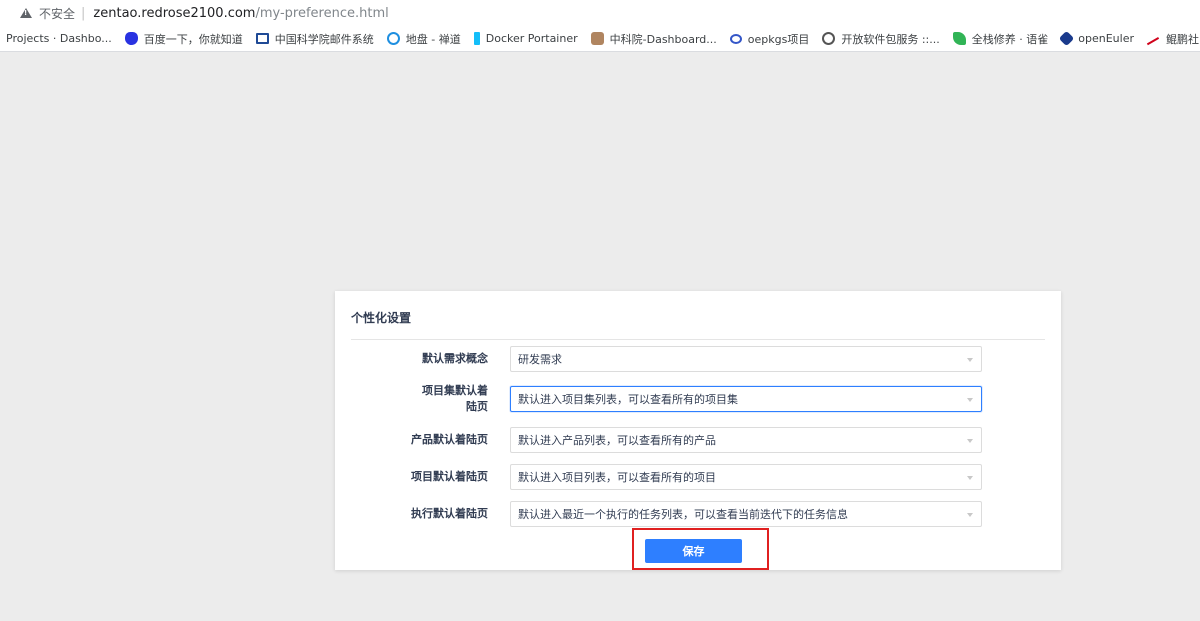 This screenshot has width=1200, height=621. What do you see at coordinates (597, 38) in the screenshot?
I see `avatar-icon` at bounding box center [597, 38].